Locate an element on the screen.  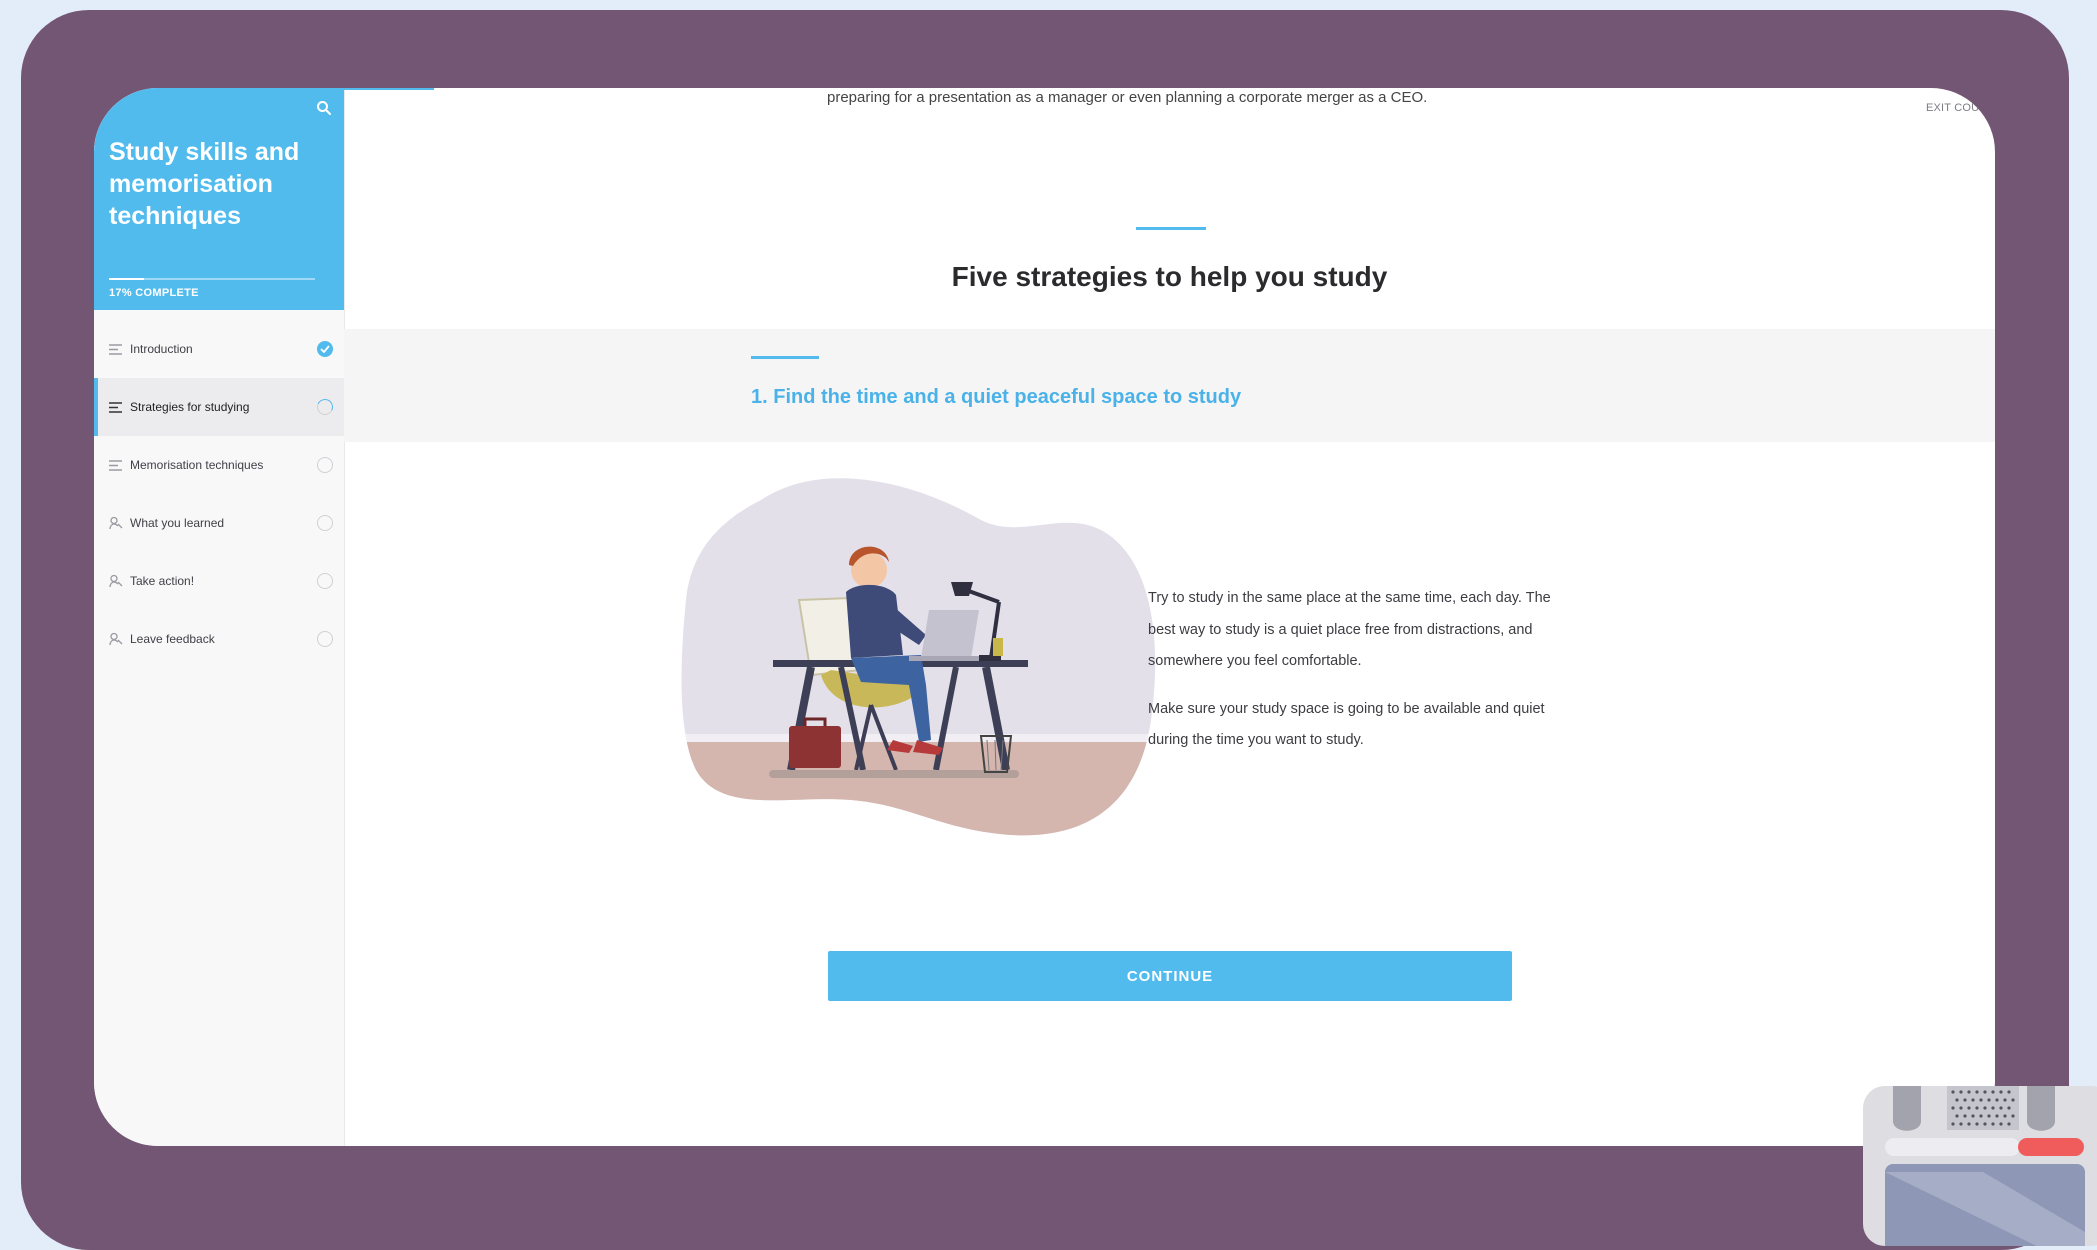
subheading-divider is located at coordinates (785, 357).